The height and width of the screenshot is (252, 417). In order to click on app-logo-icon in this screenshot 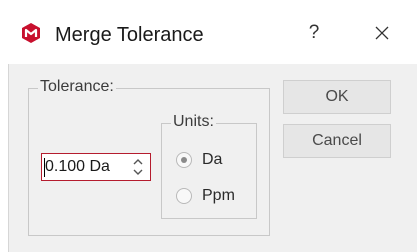, I will do `click(31, 33)`.